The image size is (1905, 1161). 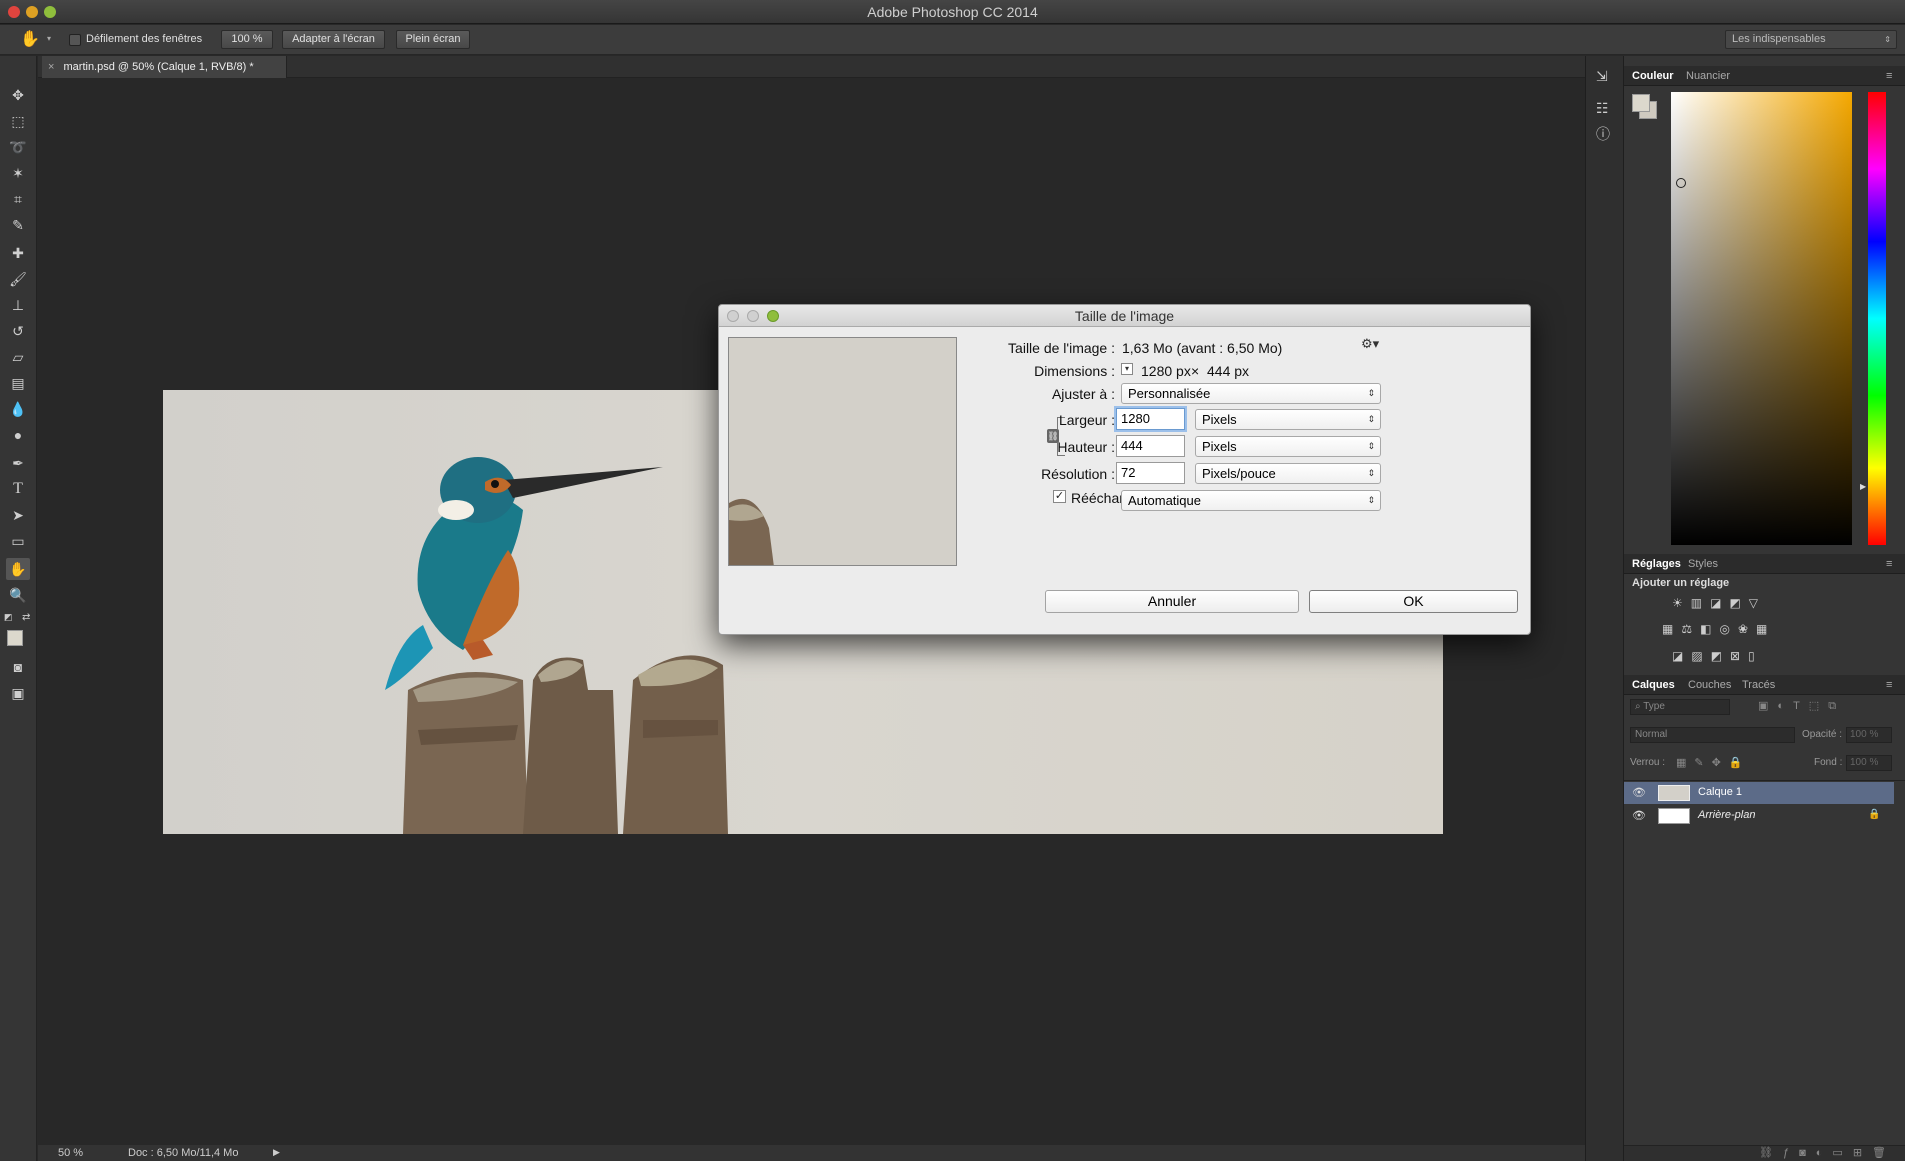 What do you see at coordinates (1685, 763) in the screenshot?
I see `lock-transparency-icon: ▦` at bounding box center [1685, 763].